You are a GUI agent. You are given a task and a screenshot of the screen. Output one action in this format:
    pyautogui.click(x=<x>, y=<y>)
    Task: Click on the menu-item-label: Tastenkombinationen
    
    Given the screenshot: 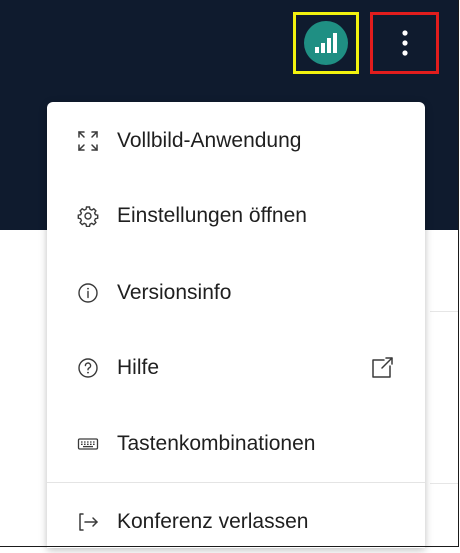 What is the action you would take?
    pyautogui.click(x=216, y=443)
    